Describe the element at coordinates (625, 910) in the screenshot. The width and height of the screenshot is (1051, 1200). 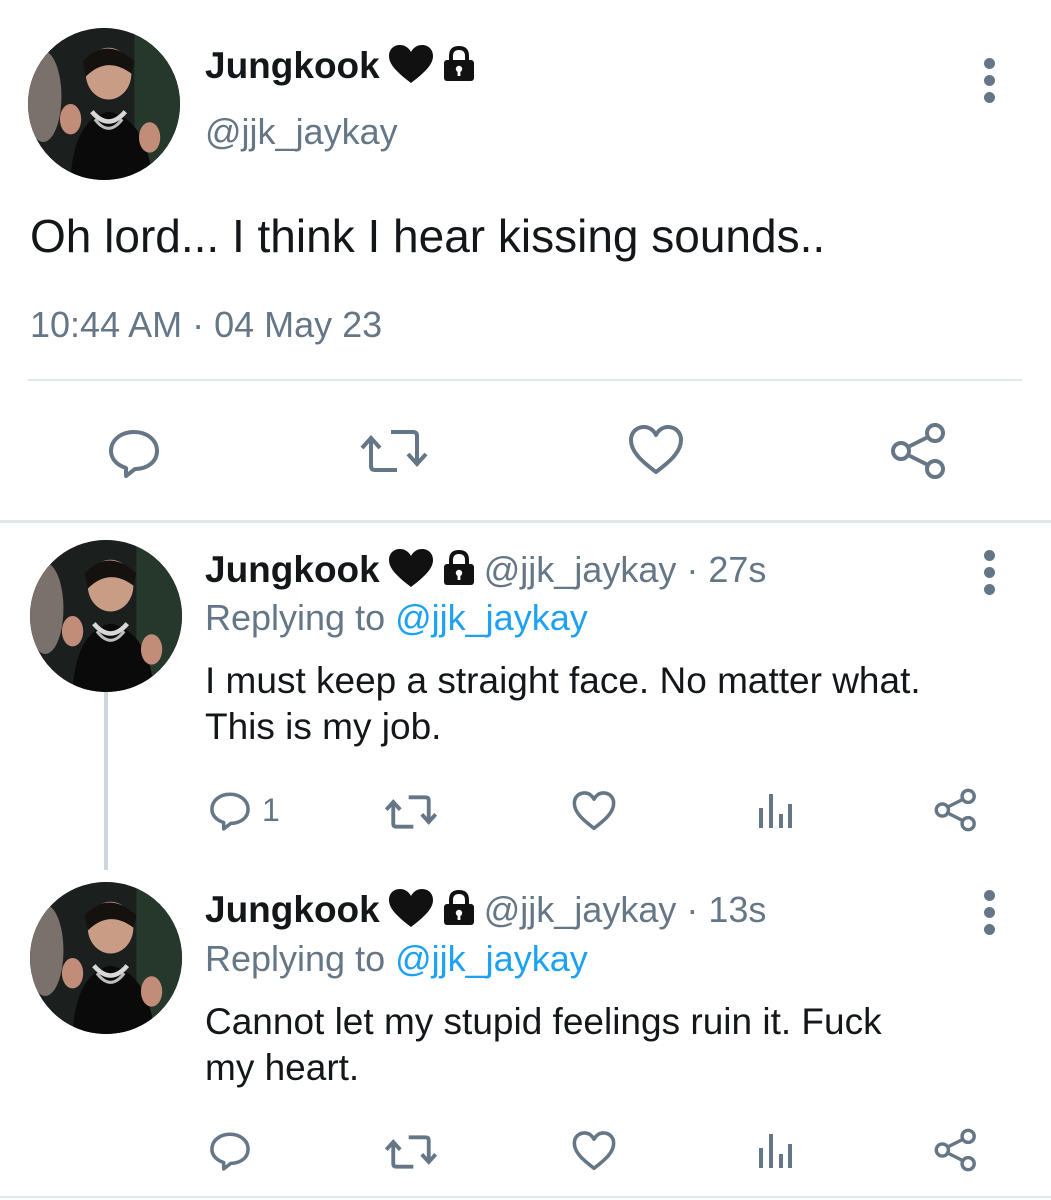
I see `handle-time: @jjk_jaykay · 13s` at that location.